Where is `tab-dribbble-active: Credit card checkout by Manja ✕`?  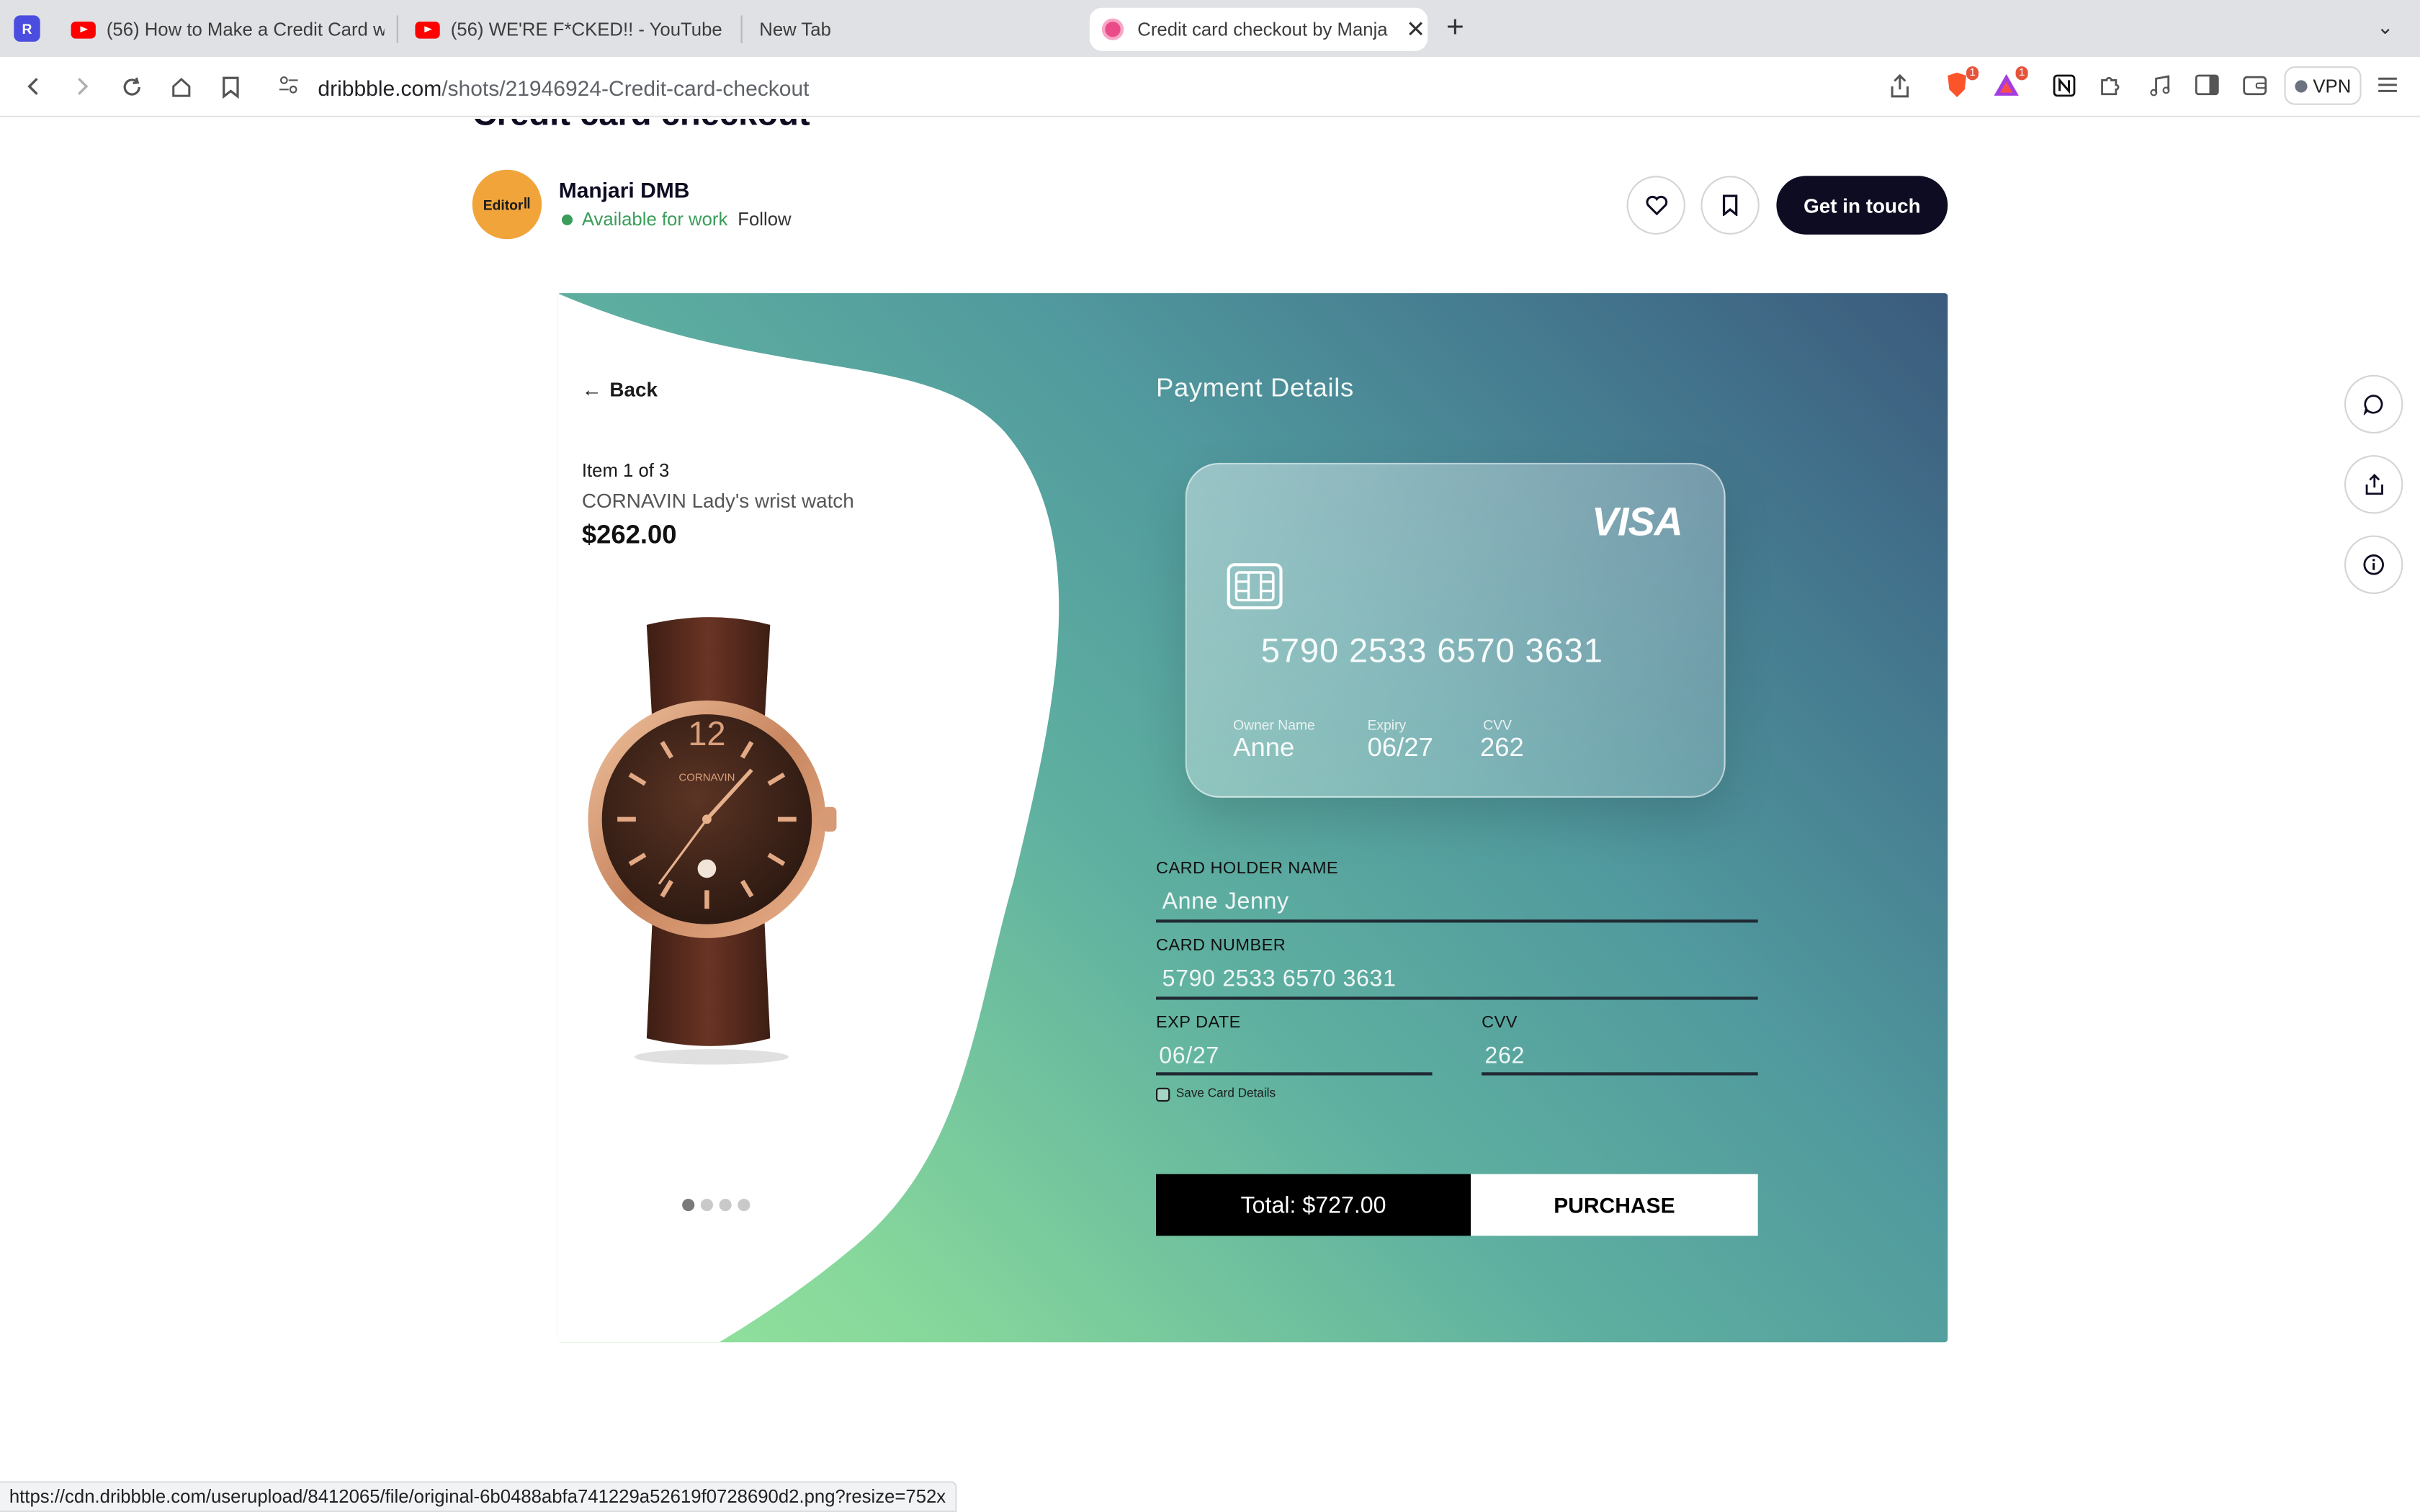 tab-dribbble-active: Credit card checkout by Manja ✕ is located at coordinates (1258, 29).